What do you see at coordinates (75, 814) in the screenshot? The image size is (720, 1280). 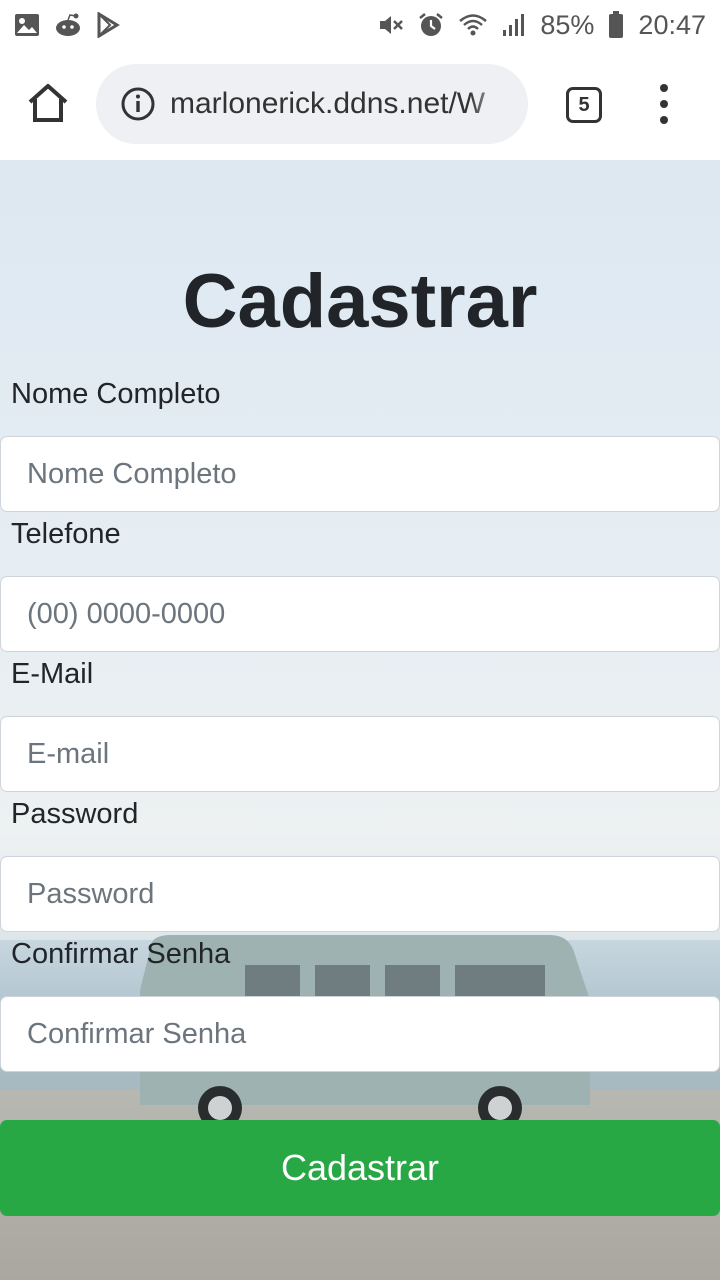 I see `password-label: Password` at bounding box center [75, 814].